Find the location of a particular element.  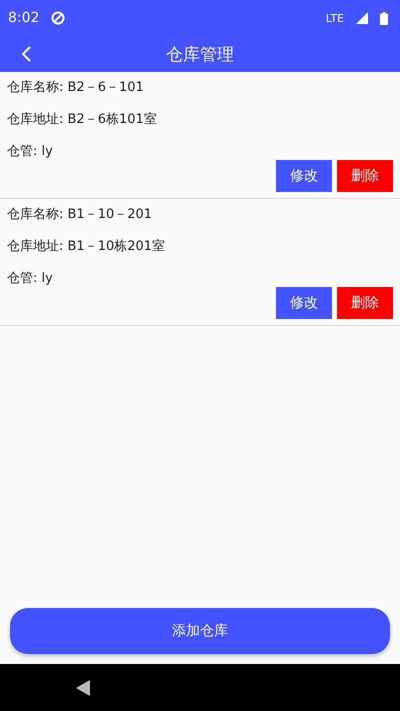

warehouse-address: 仓库地址: B2－6栋101室 is located at coordinates (82, 120).